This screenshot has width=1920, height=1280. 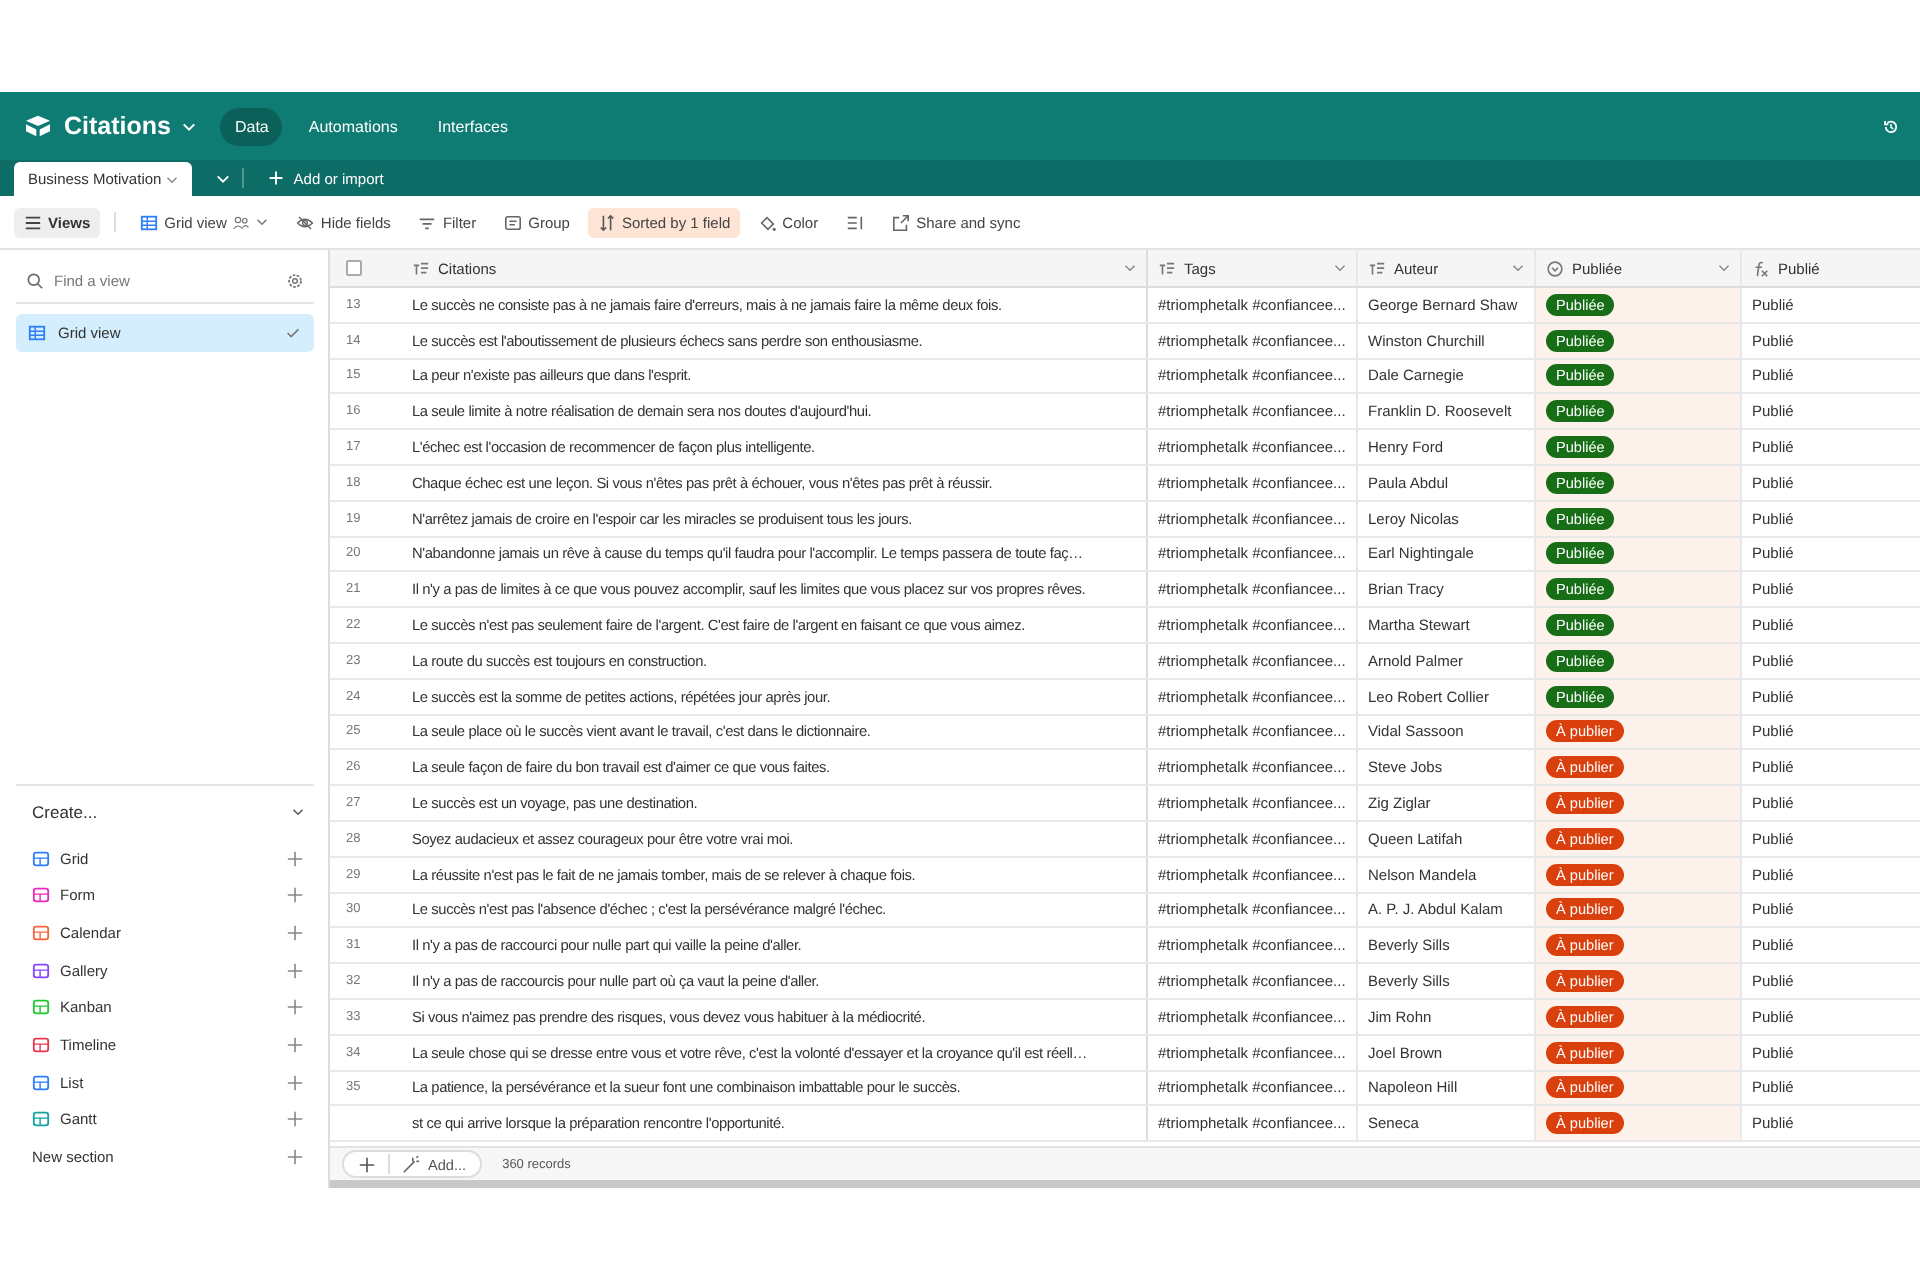 I want to click on calendar-icon, so click(x=41, y=933).